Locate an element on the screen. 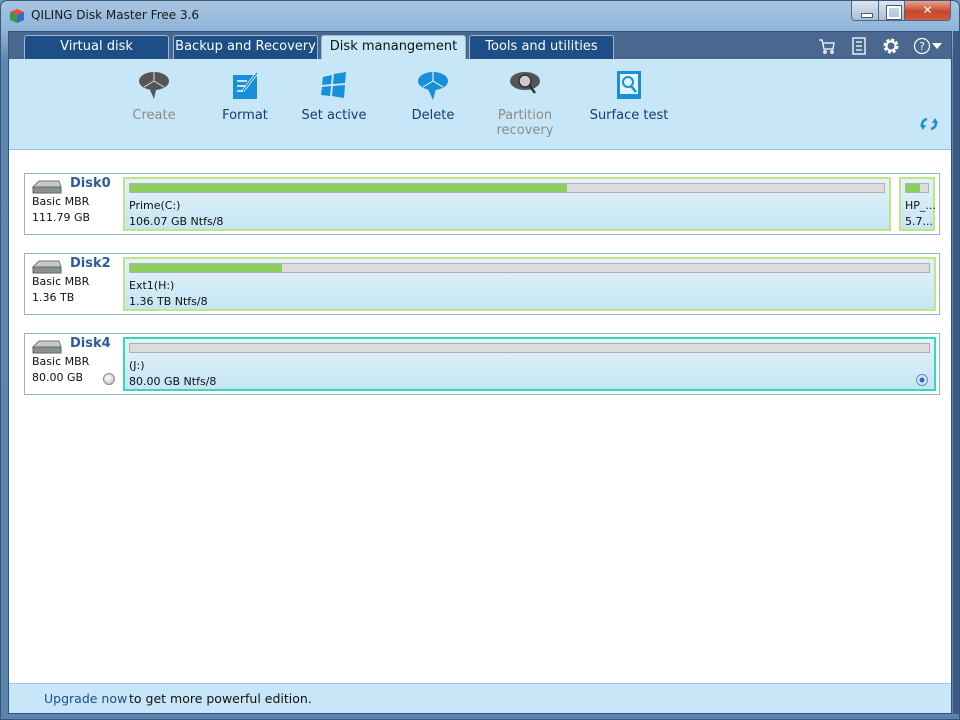  surface-test-icon is located at coordinates (629, 85).